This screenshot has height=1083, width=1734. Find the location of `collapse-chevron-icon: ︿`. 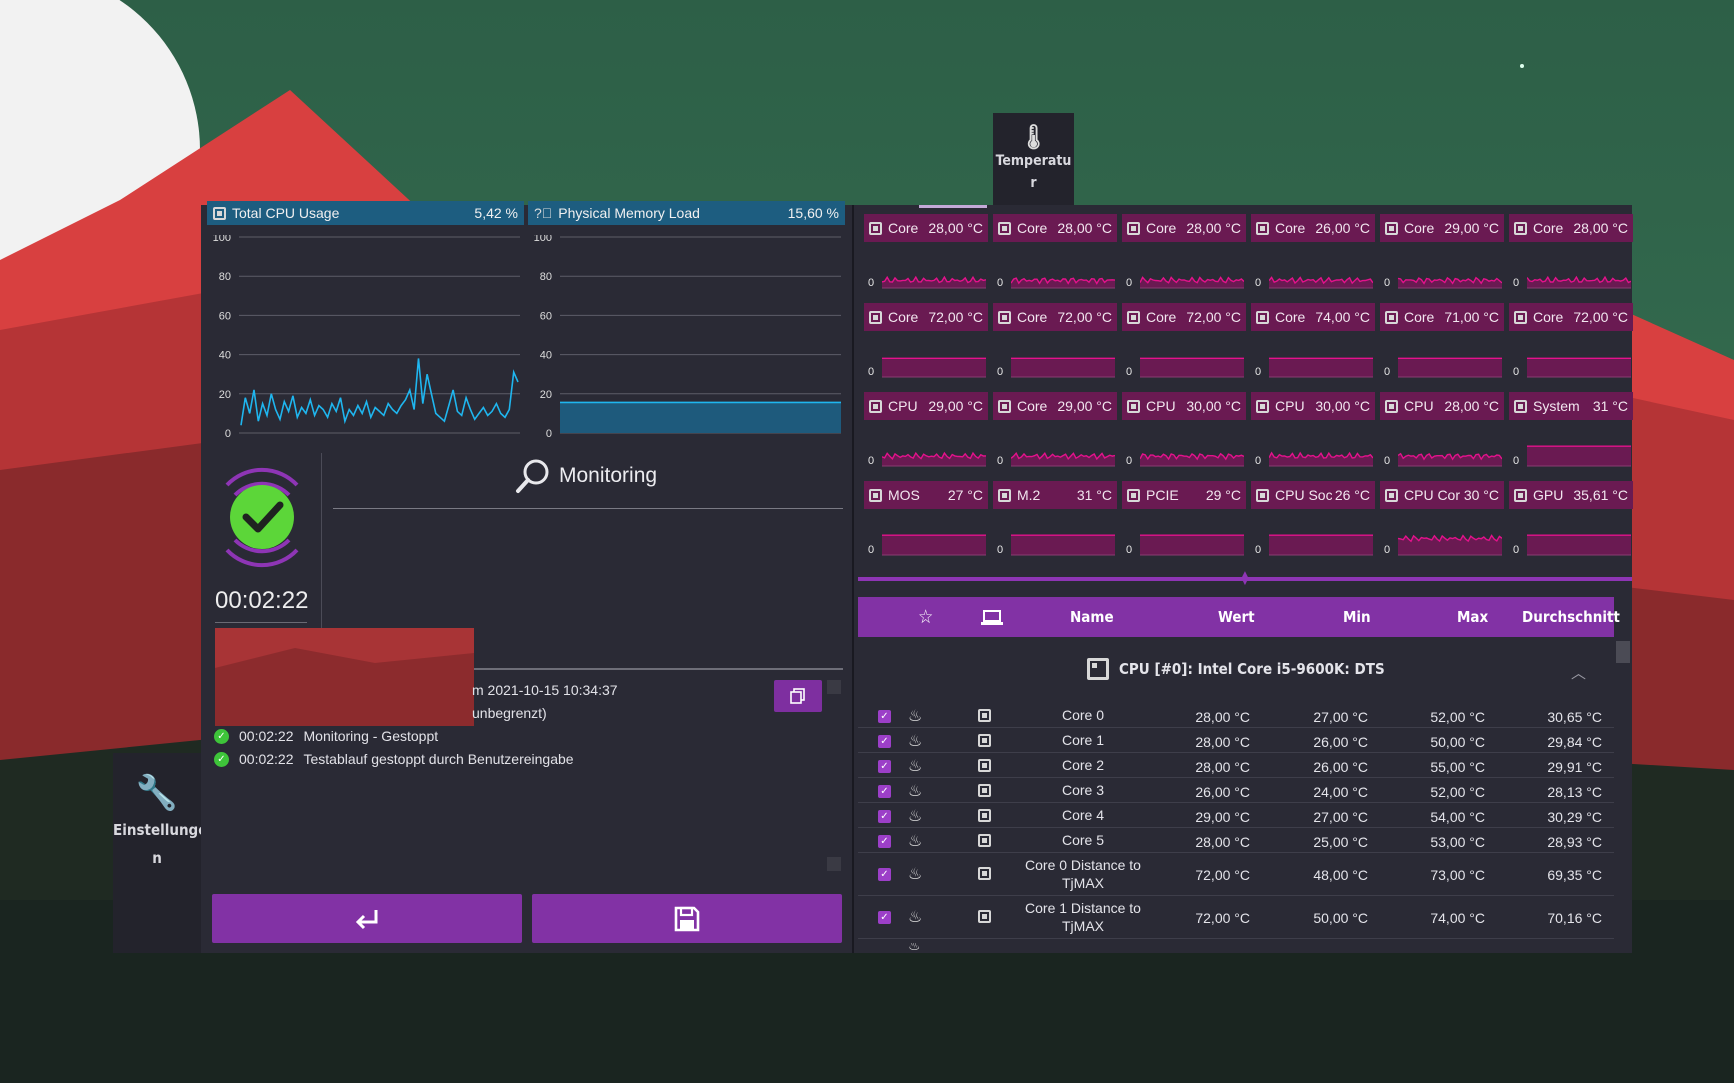

collapse-chevron-icon: ︿ is located at coordinates (1578, 672).